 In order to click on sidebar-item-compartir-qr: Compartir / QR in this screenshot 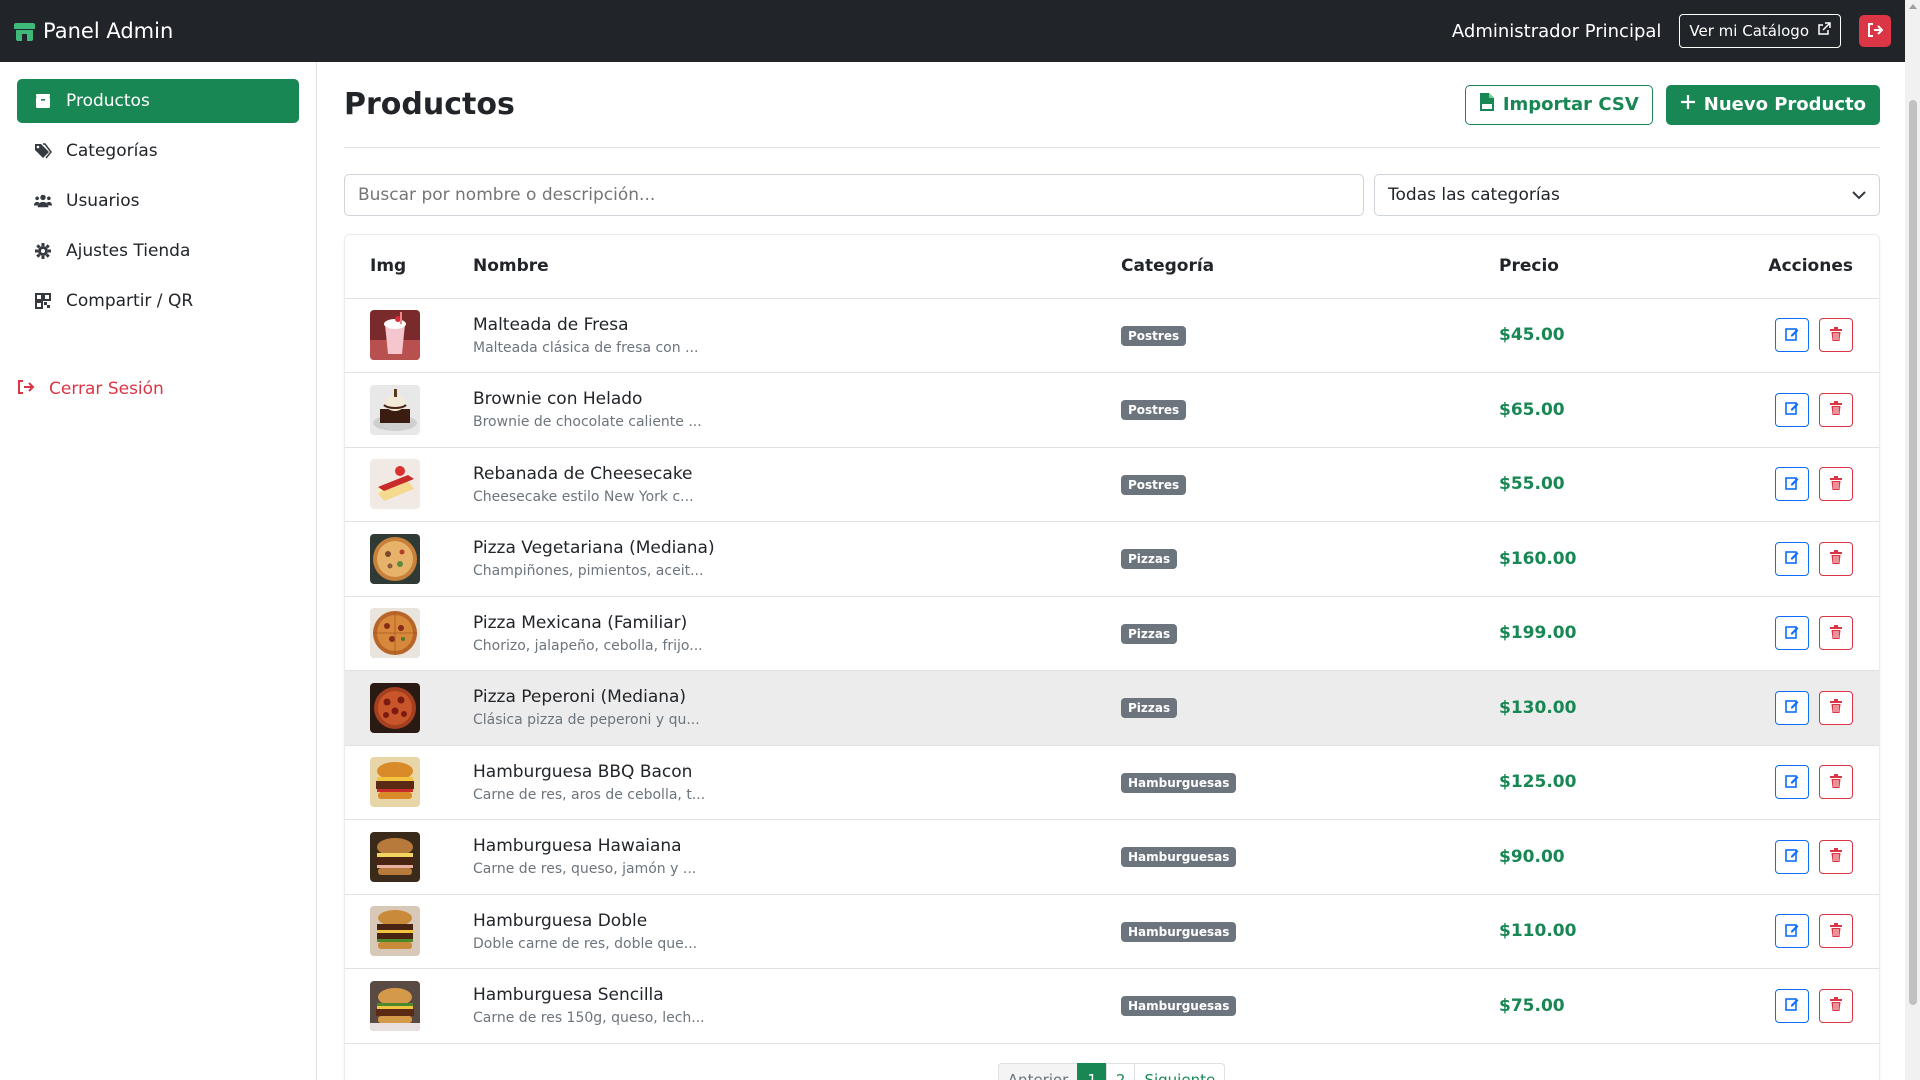, I will do `click(158, 301)`.